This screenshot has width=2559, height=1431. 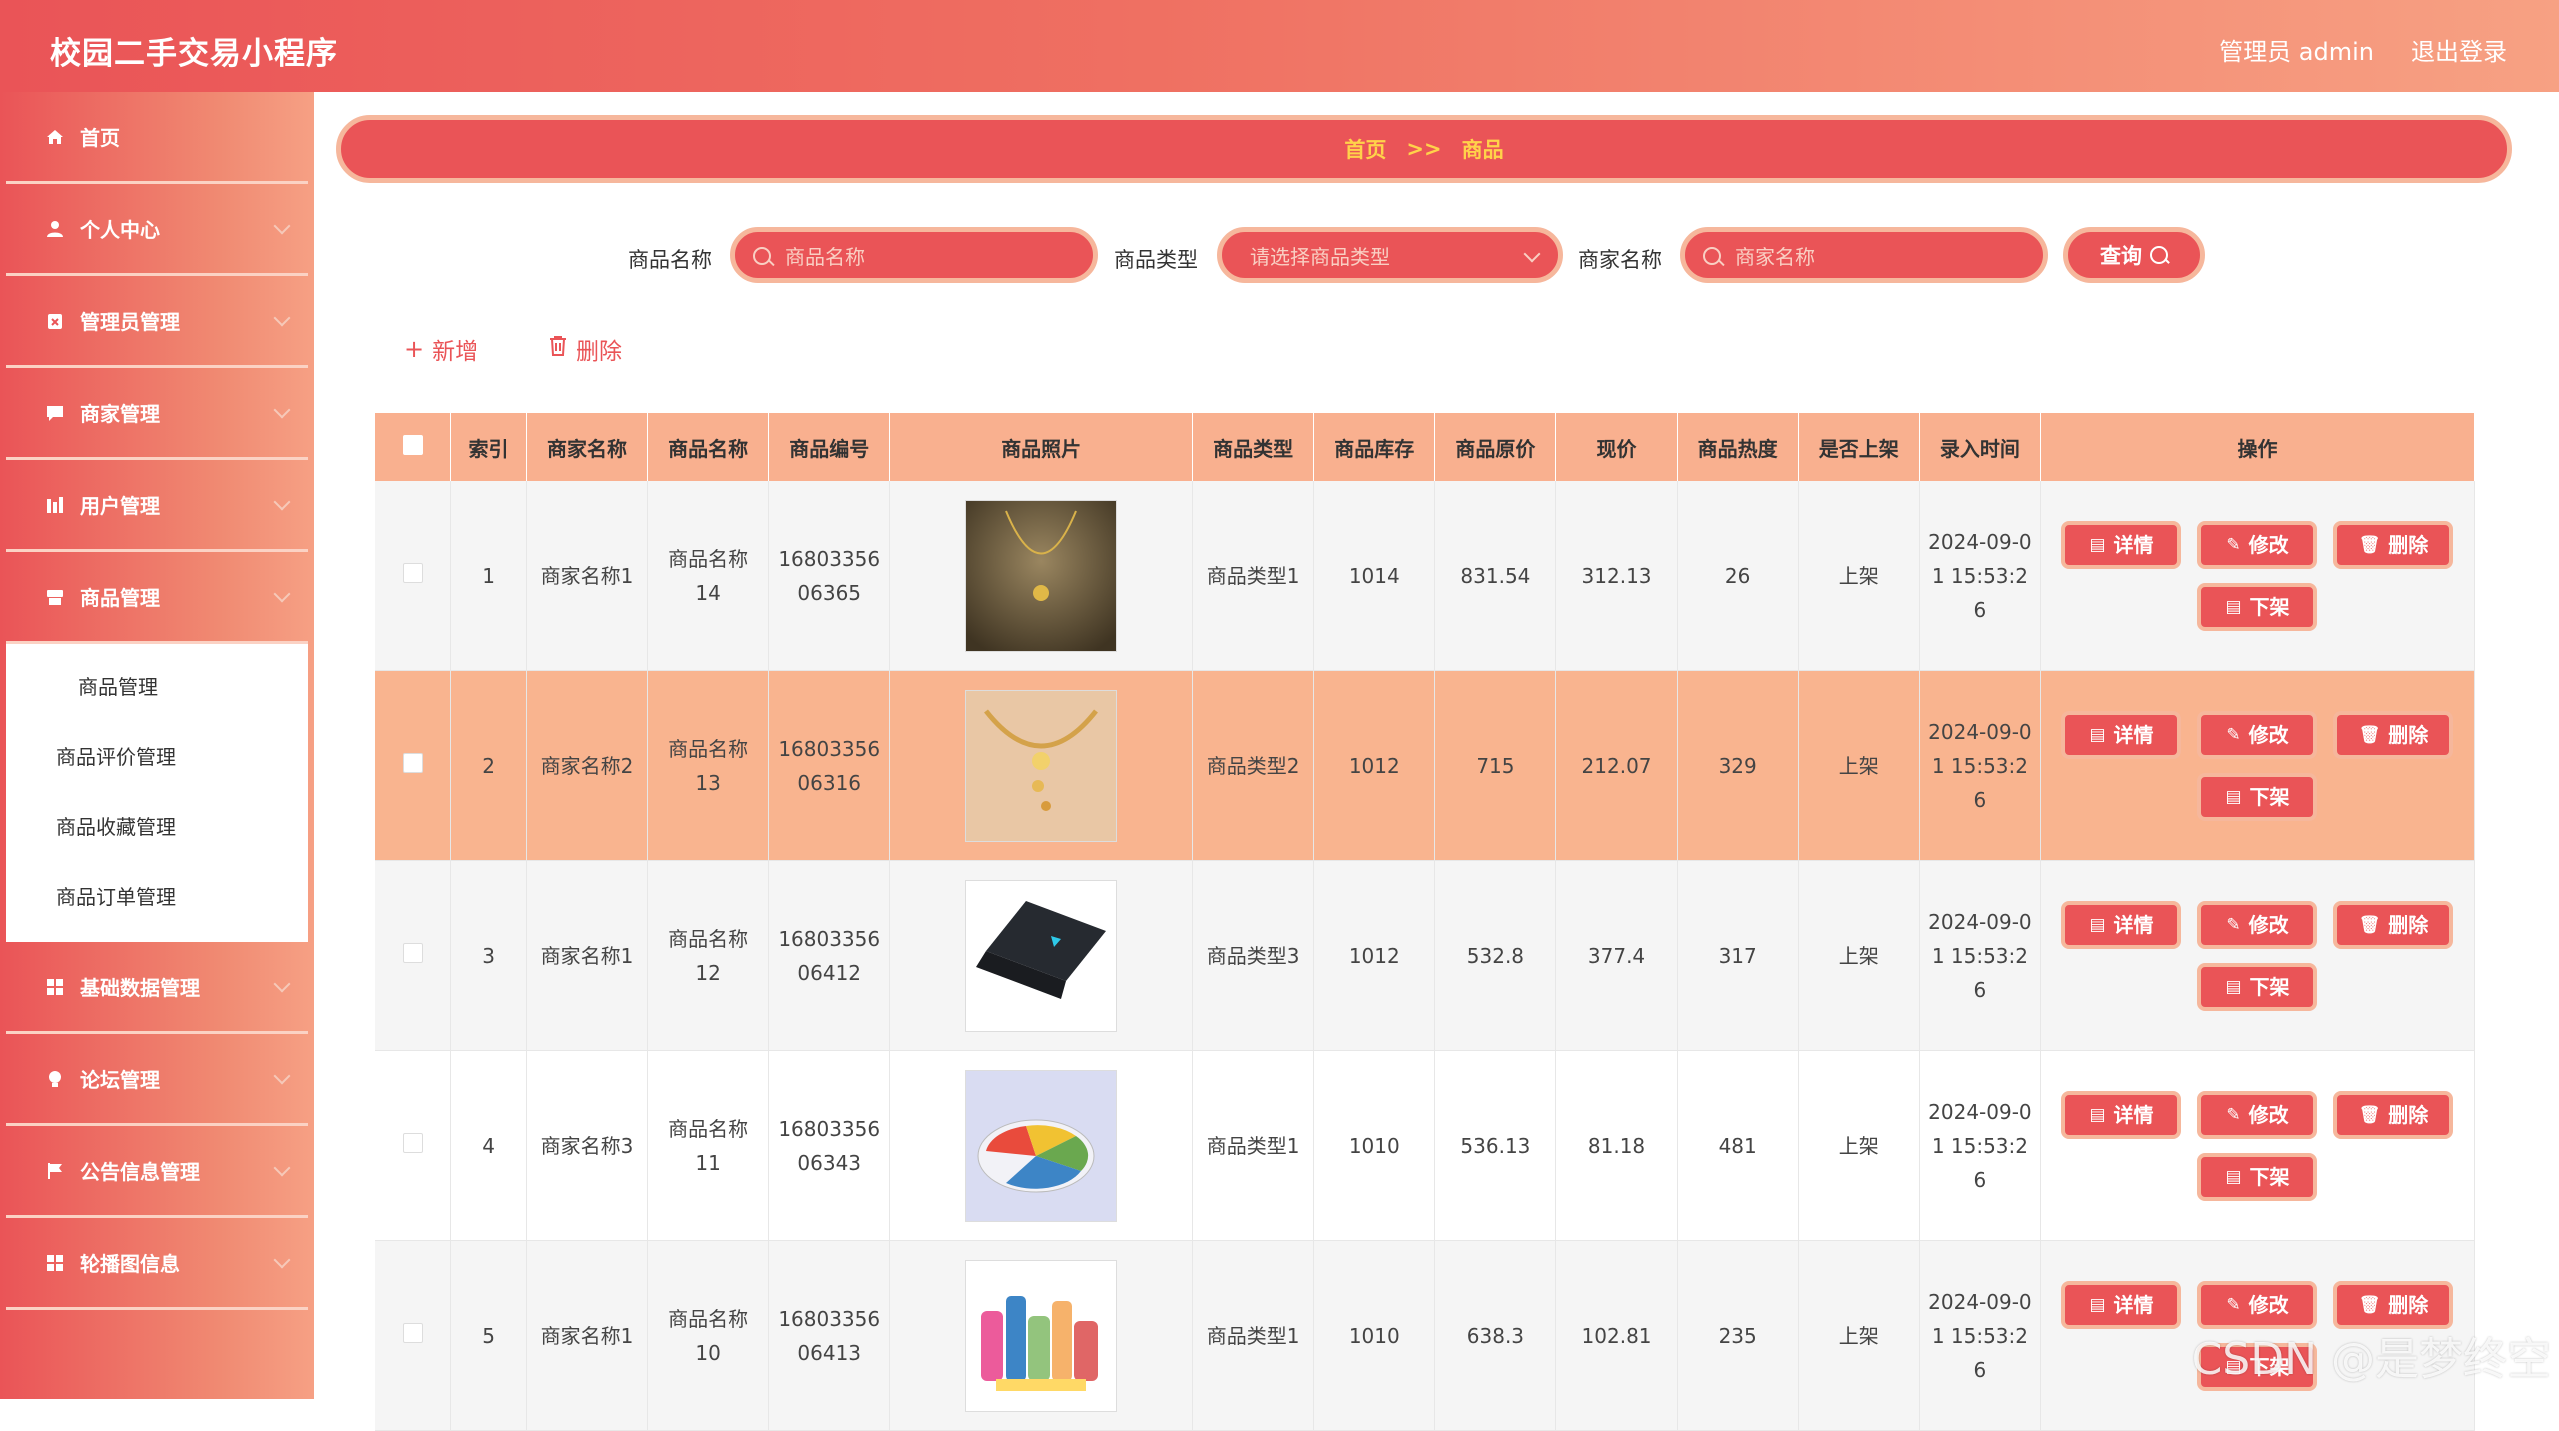 I want to click on edit-label: 修改, so click(x=2268, y=1304).